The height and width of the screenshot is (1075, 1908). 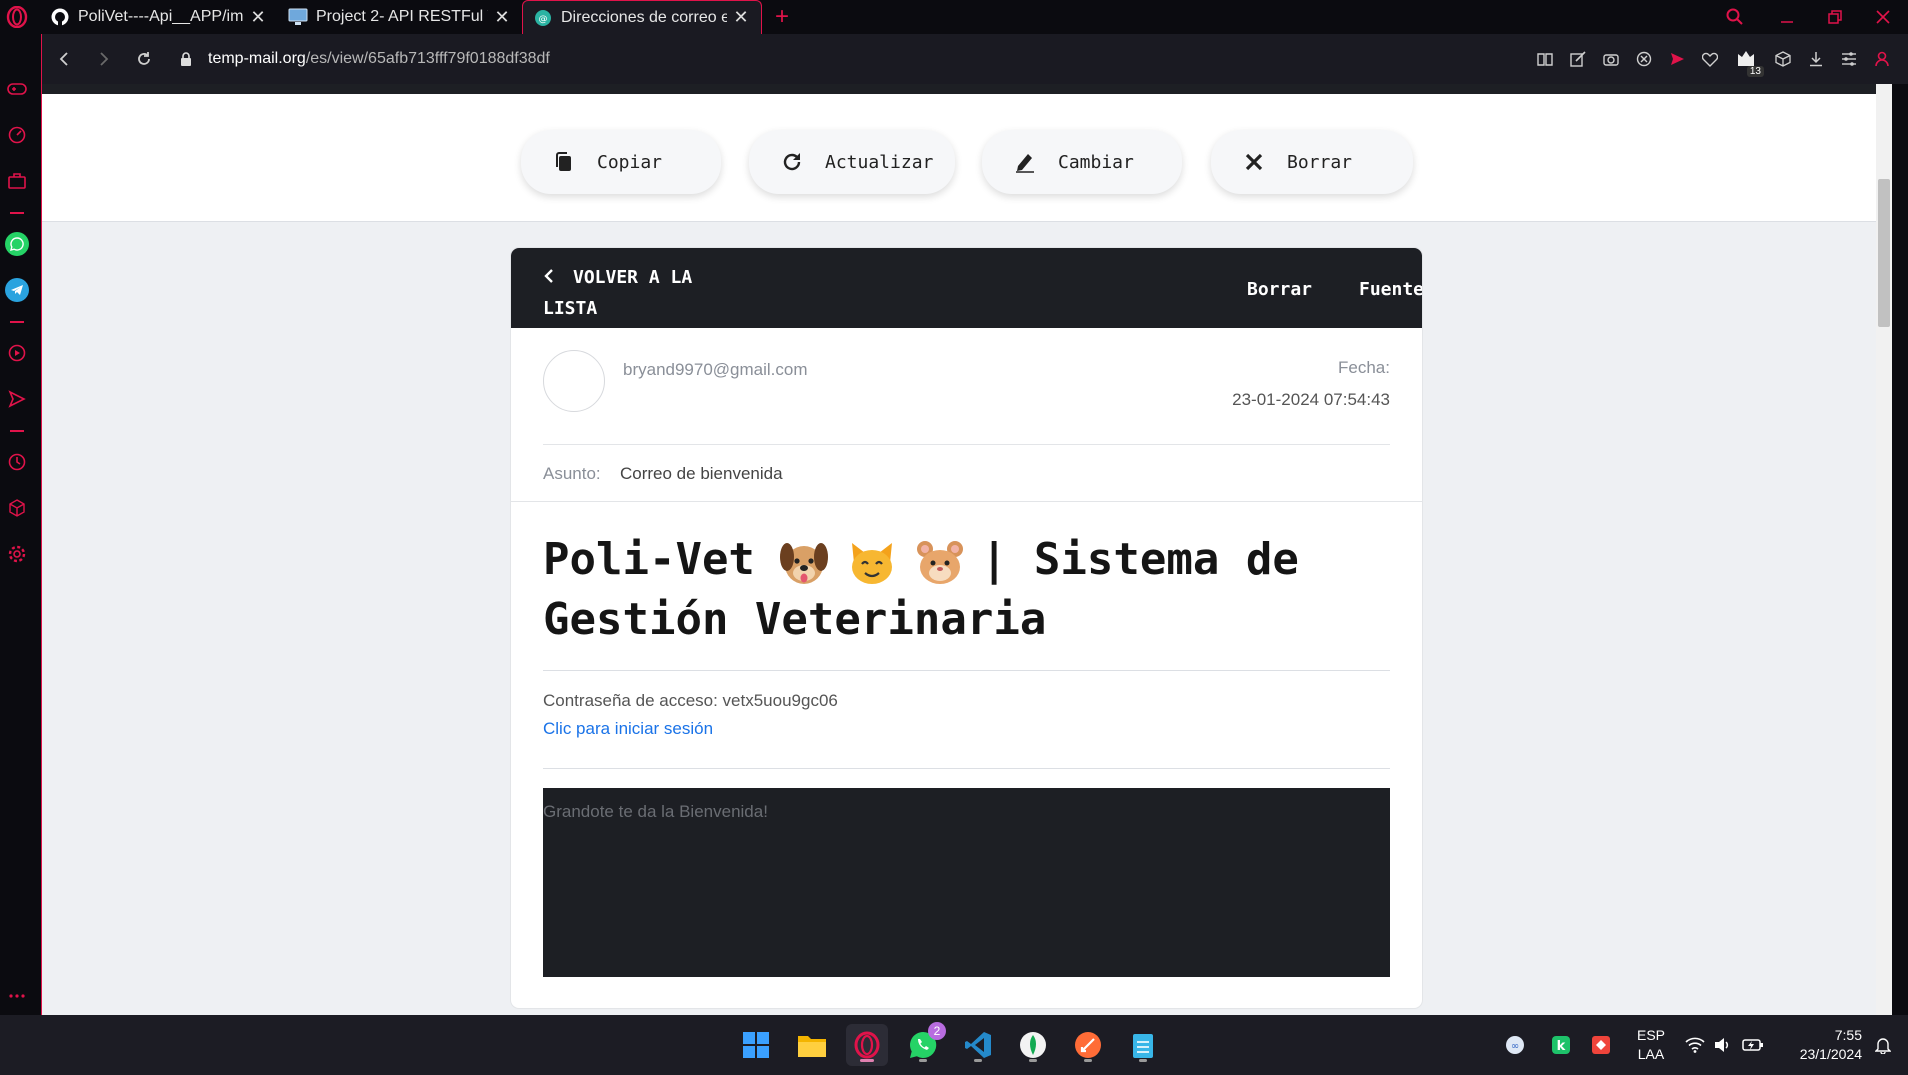 What do you see at coordinates (1033, 1045) in the screenshot?
I see `mongodb-compass-icon` at bounding box center [1033, 1045].